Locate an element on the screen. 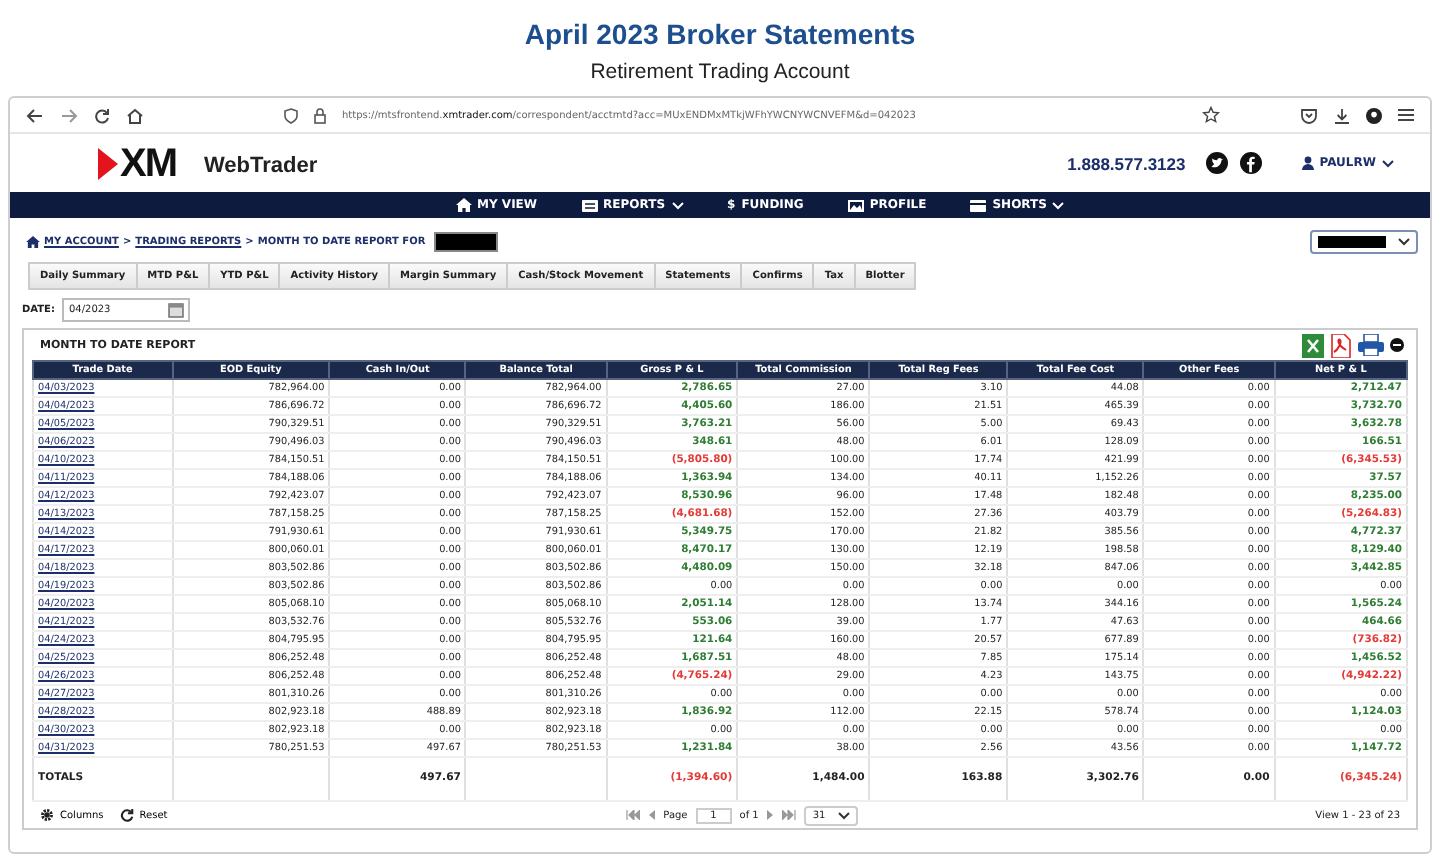 This screenshot has width=1440, height=856. forward-icon is located at coordinates (69, 115).